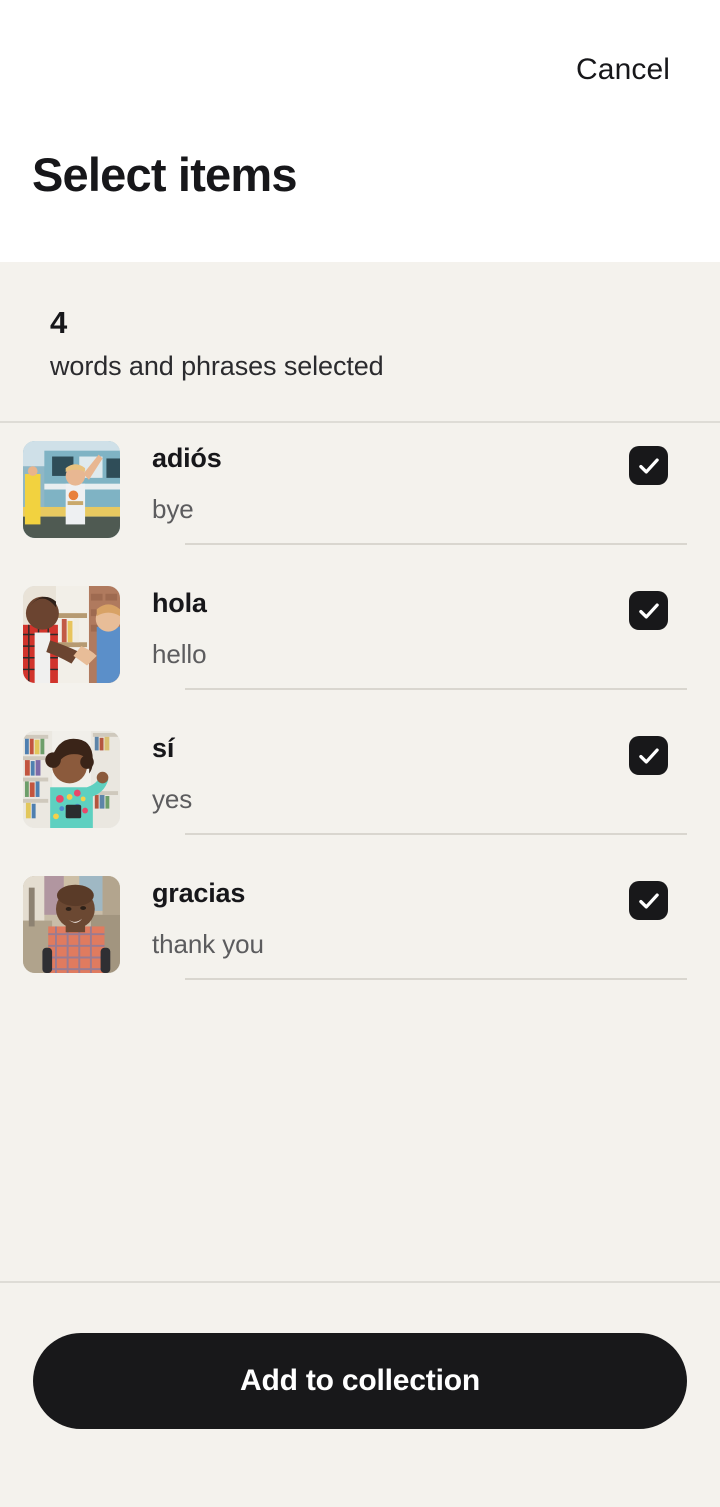 Image resolution: width=720 pixels, height=1507 pixels. Describe the element at coordinates (172, 798) in the screenshot. I see `item-translation: yes` at that location.